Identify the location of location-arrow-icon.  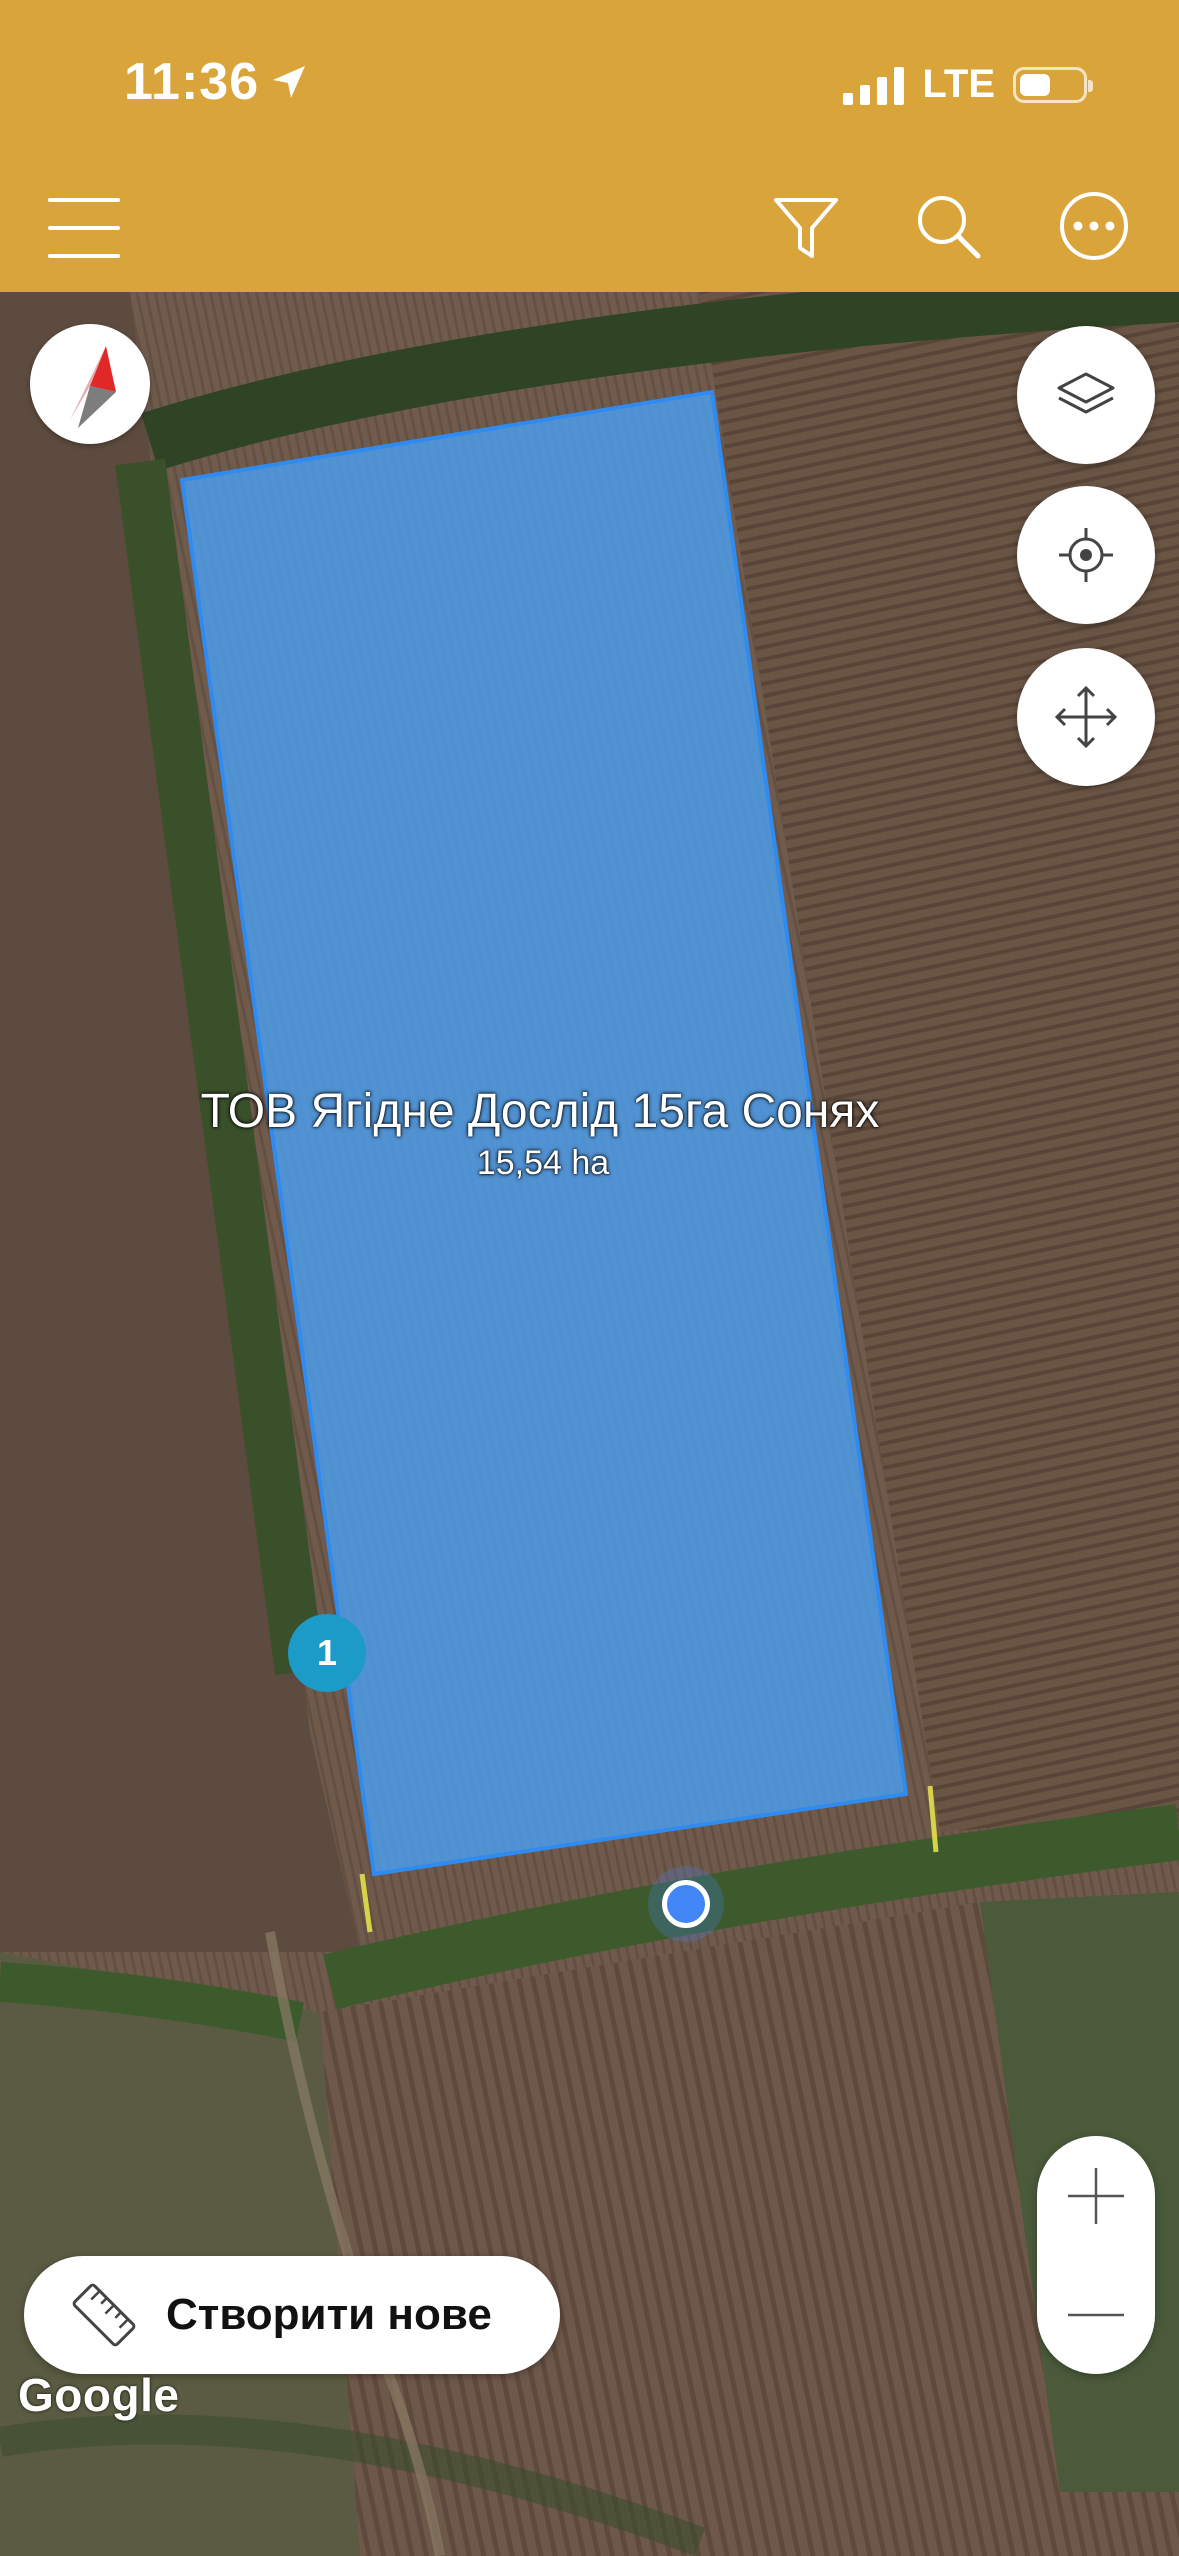
(289, 82).